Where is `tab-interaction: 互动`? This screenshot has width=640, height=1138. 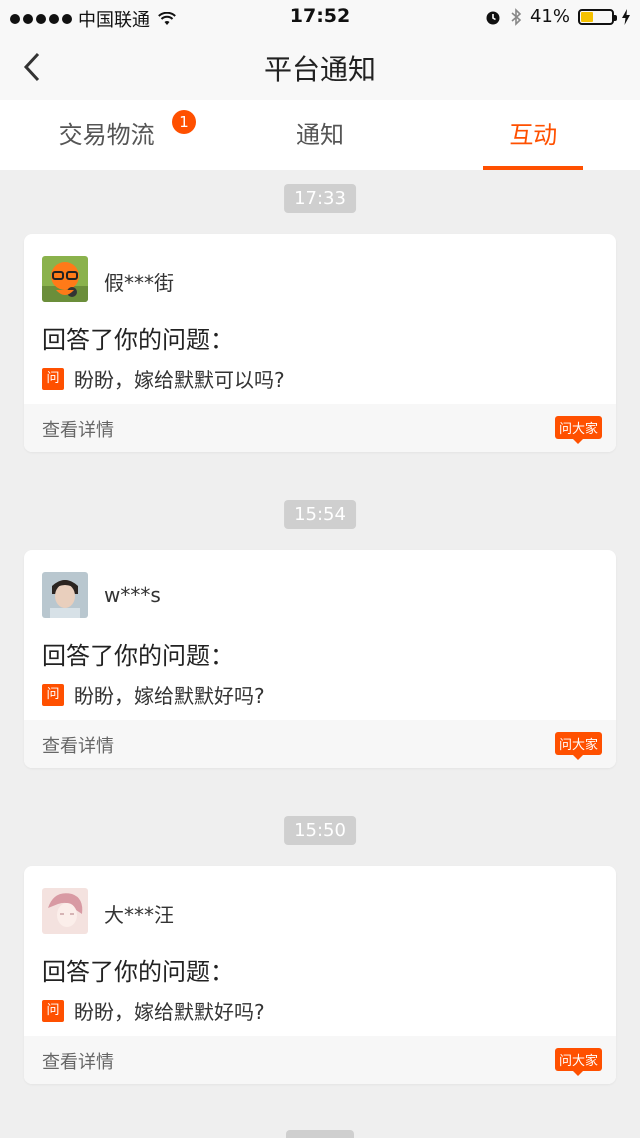 tab-interaction: 互动 is located at coordinates (533, 135).